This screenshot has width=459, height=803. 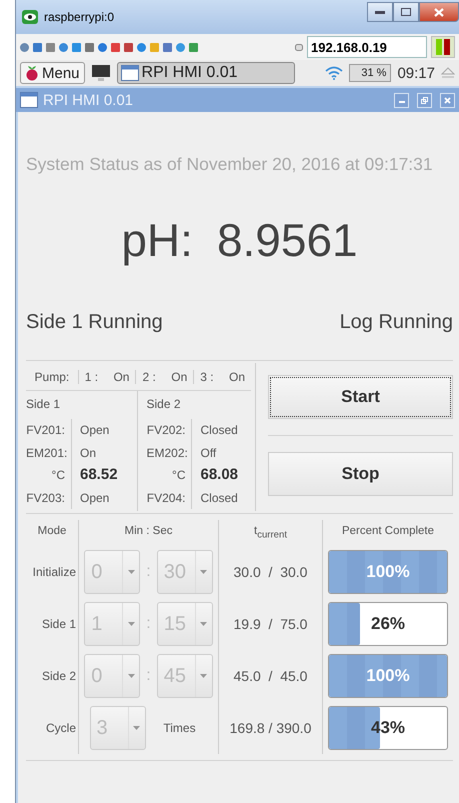 I want to click on maximize-icon, so click(x=406, y=12).